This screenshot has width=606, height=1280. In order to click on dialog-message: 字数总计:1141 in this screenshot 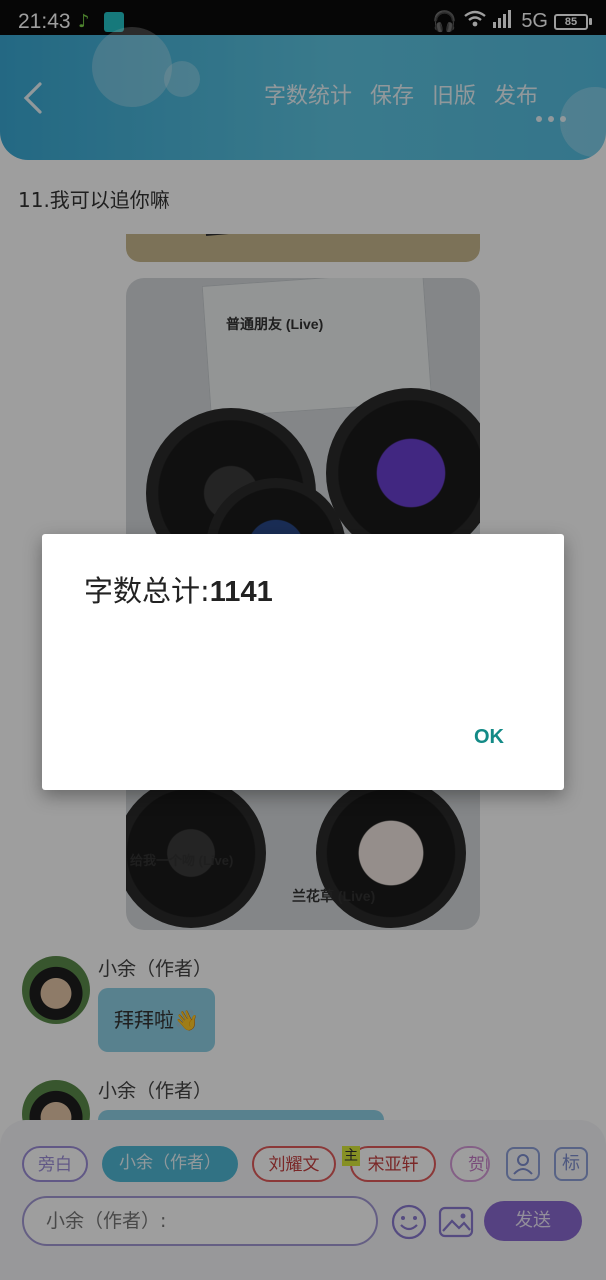, I will do `click(178, 589)`.